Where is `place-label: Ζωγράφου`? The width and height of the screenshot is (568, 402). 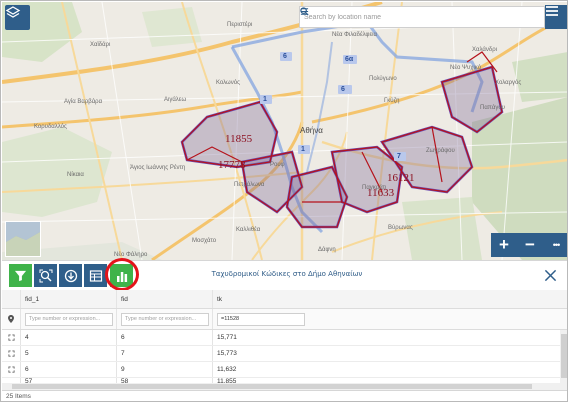 place-label: Ζωγράφου is located at coordinates (440, 151).